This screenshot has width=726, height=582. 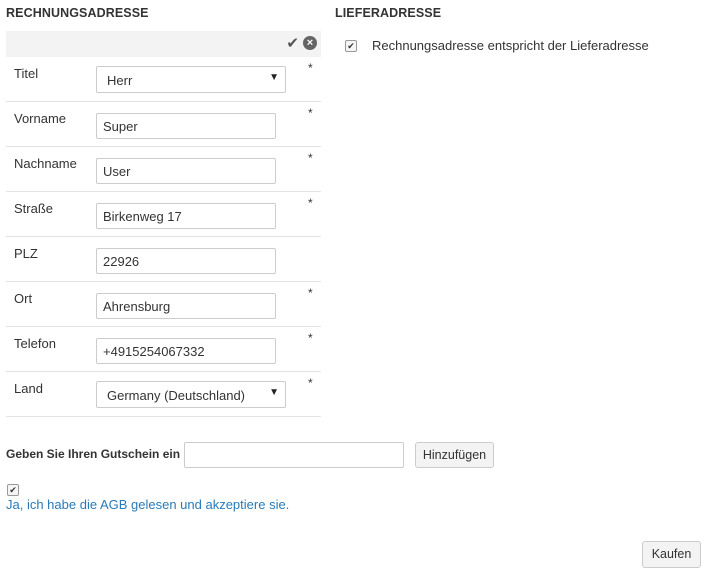 I want to click on form-row-city: Ort *, so click(x=163, y=304).